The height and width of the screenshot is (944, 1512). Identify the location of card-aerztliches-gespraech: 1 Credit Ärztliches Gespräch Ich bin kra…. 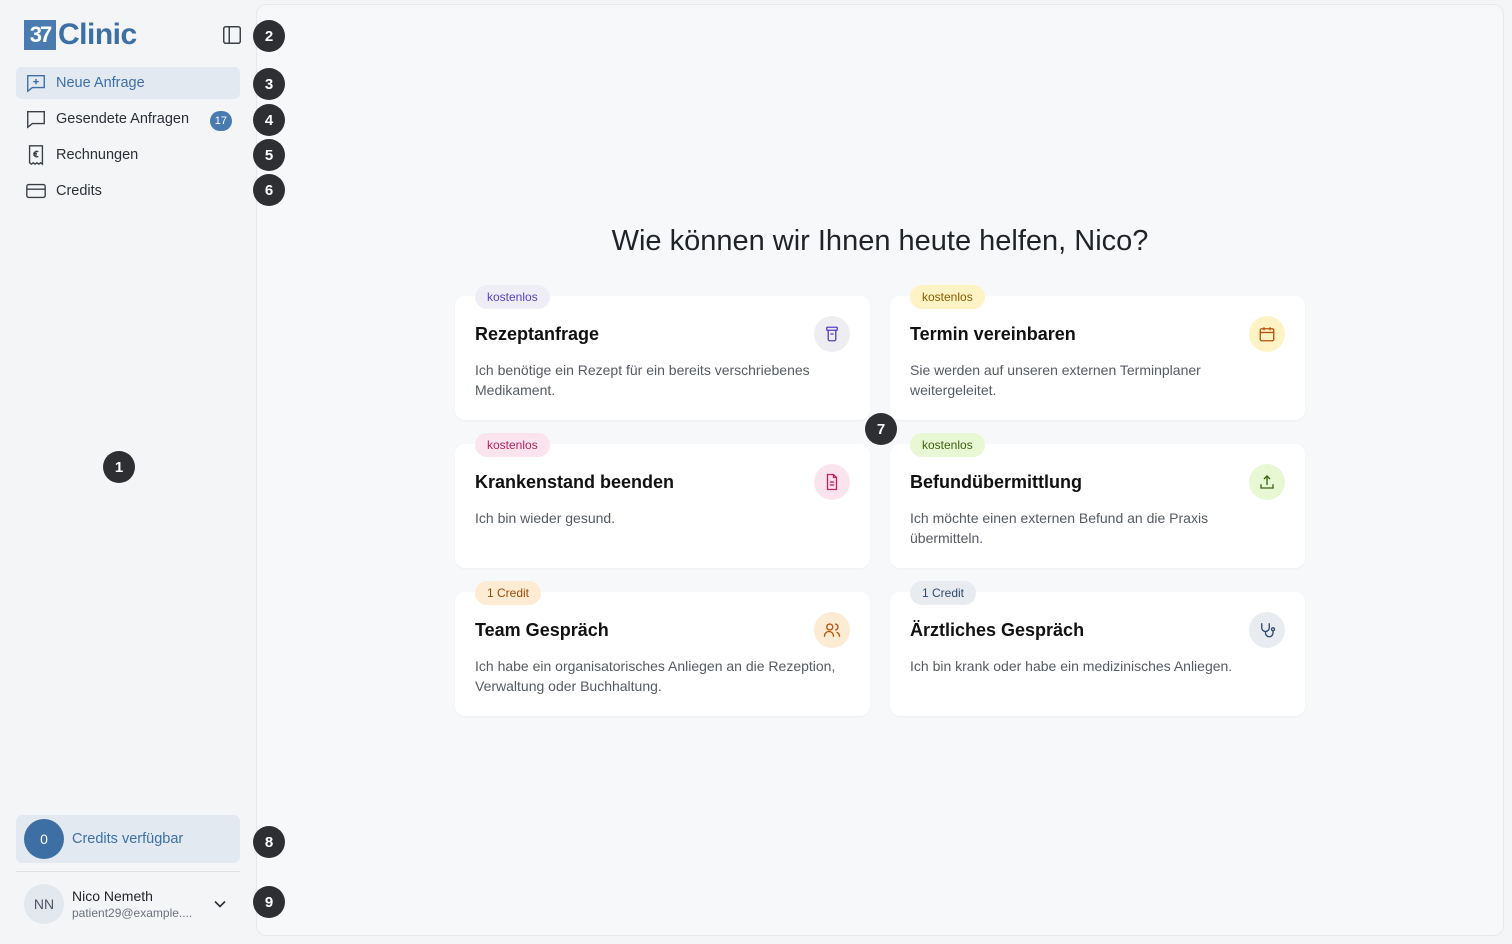
(1097, 648).